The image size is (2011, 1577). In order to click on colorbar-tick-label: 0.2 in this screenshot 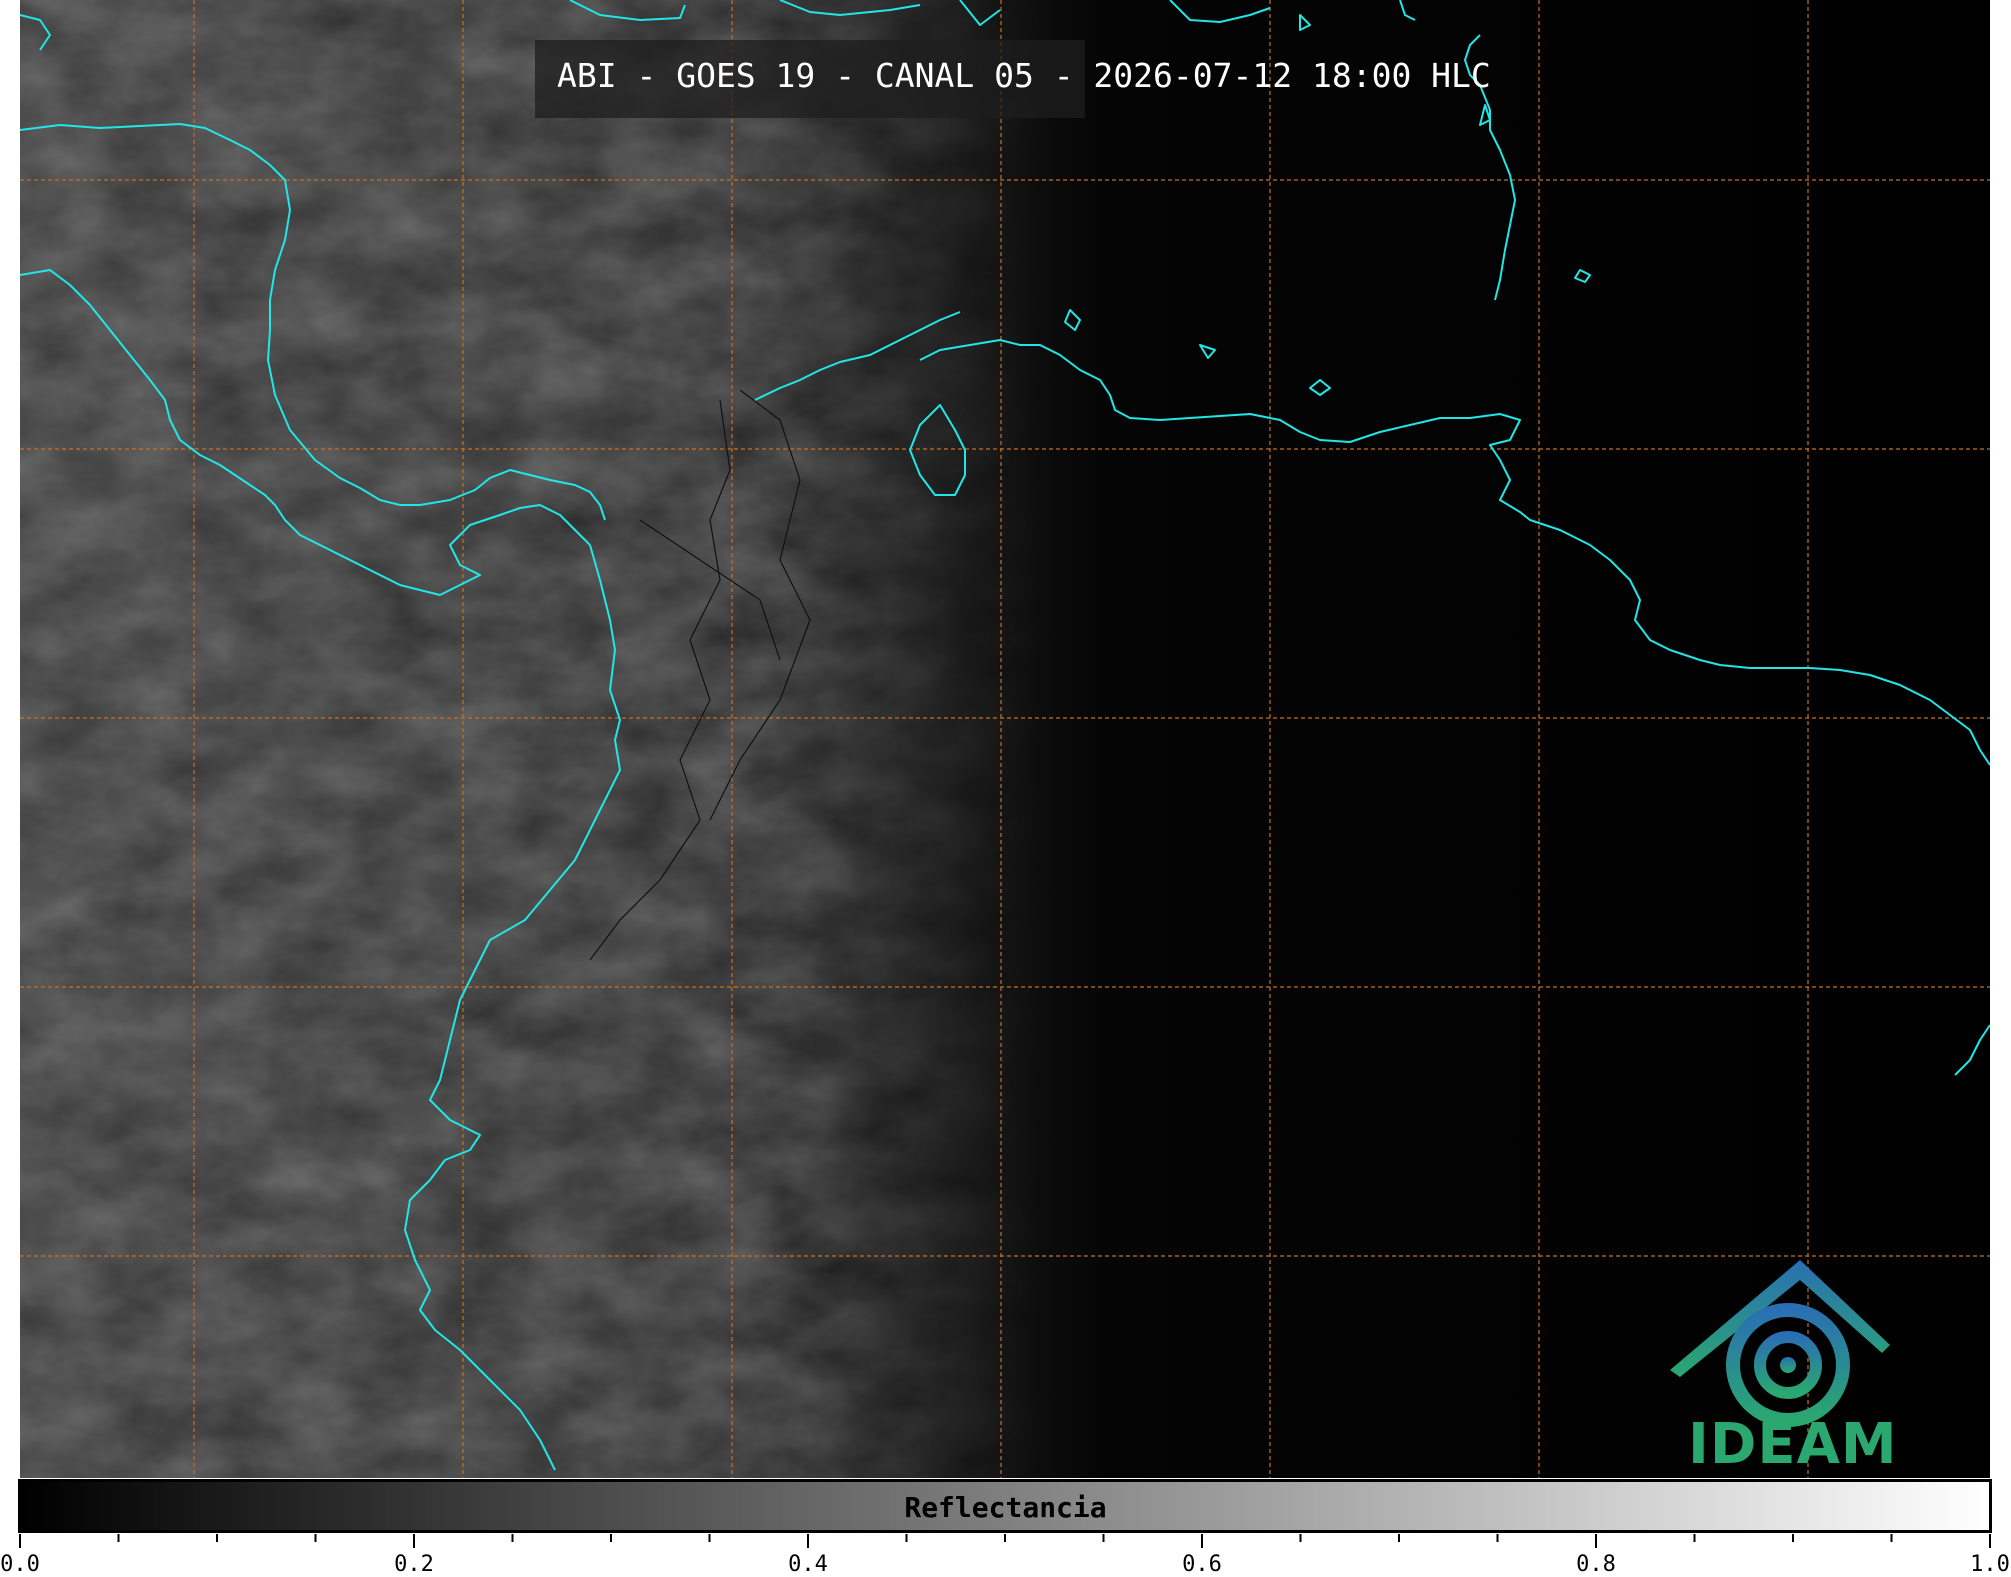, I will do `click(414, 1564)`.